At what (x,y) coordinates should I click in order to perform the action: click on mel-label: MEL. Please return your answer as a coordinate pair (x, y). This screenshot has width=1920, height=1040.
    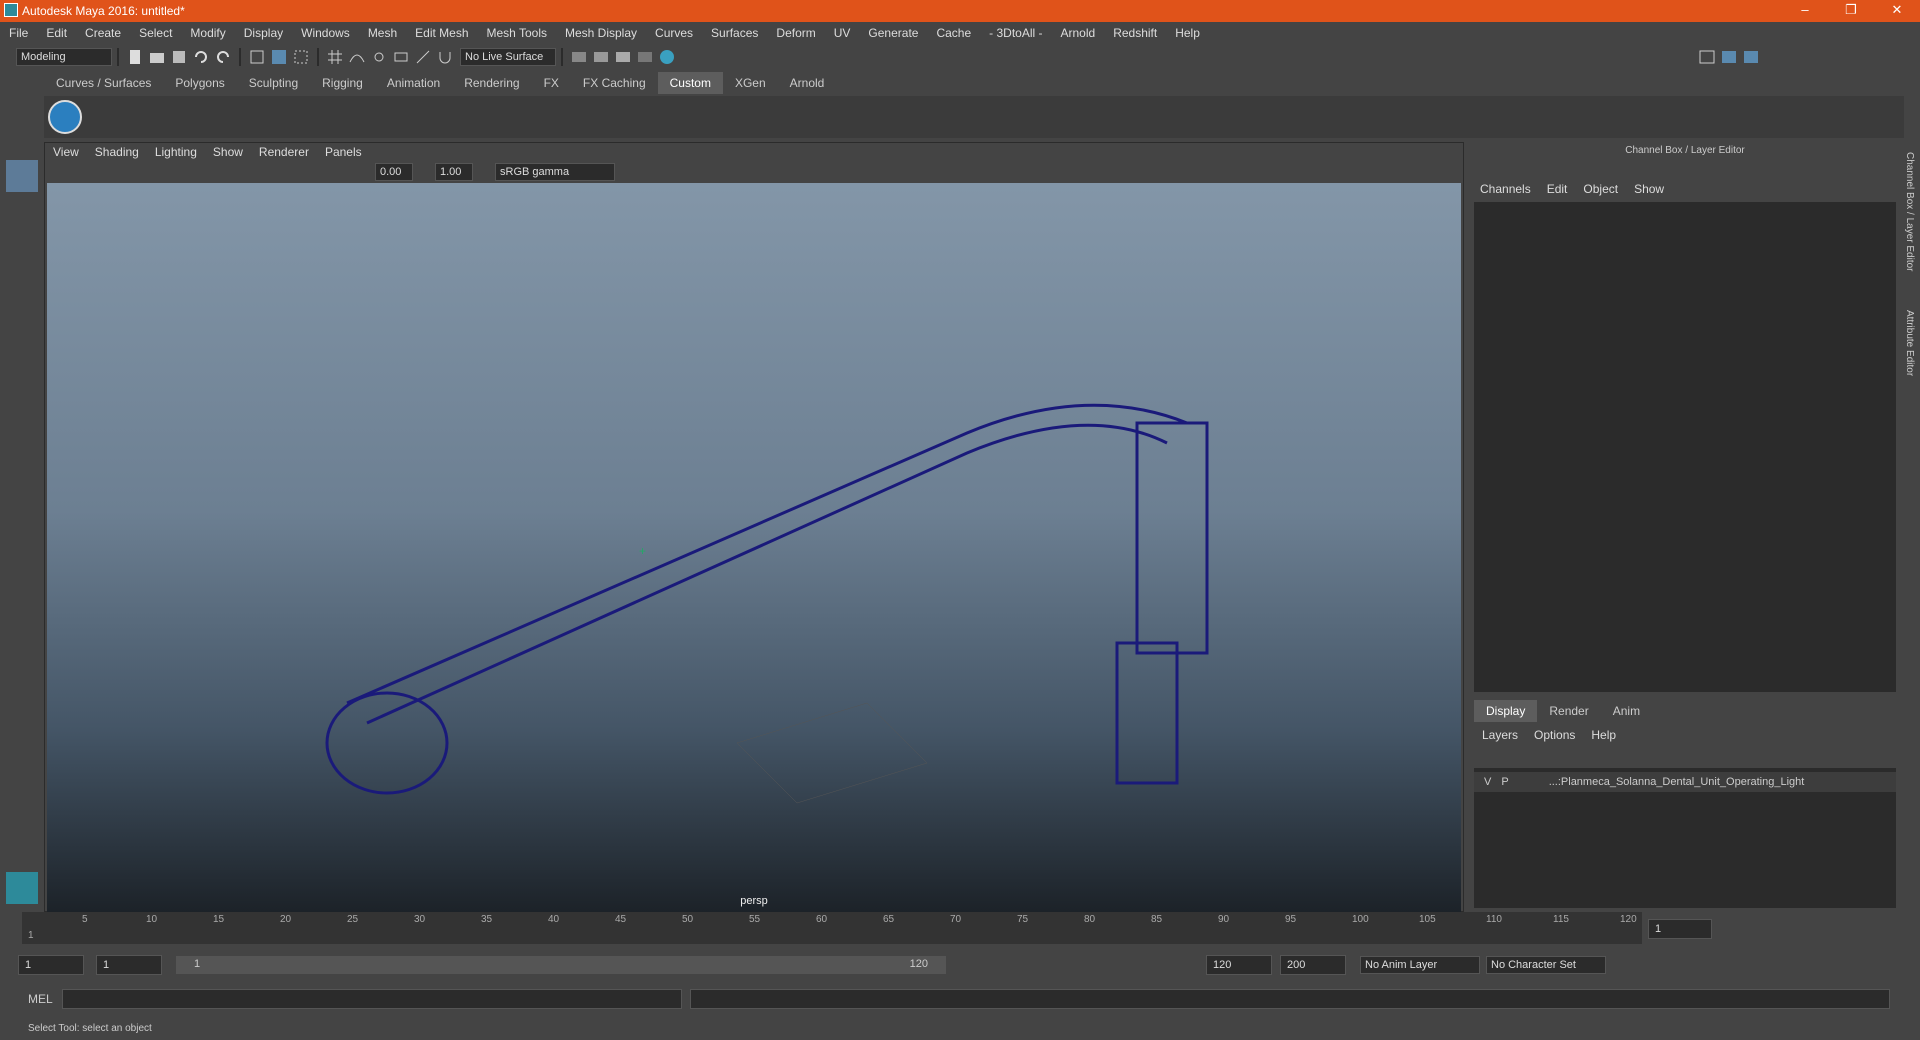
    Looking at the image, I should click on (45, 999).